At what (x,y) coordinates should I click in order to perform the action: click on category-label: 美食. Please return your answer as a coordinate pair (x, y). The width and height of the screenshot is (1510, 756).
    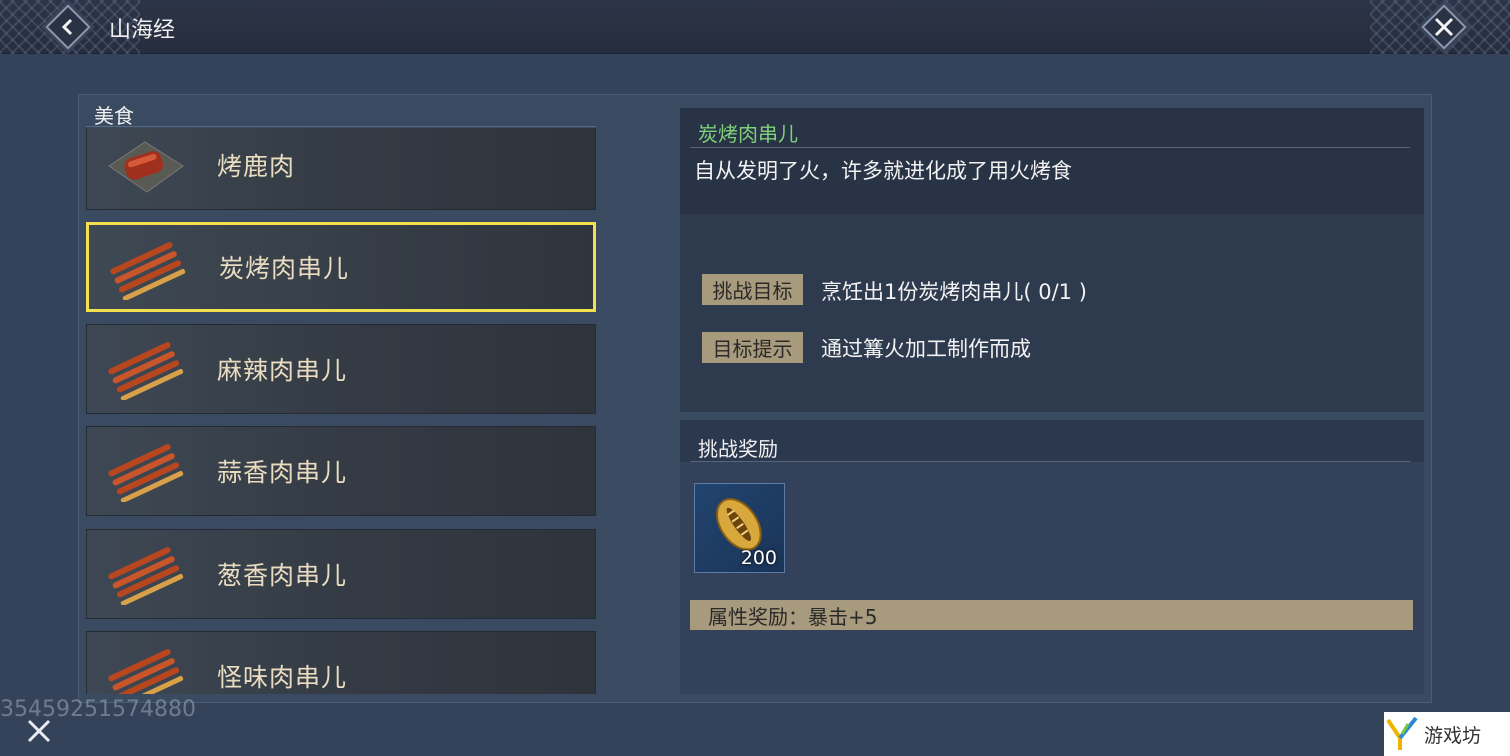
    Looking at the image, I should click on (114, 116).